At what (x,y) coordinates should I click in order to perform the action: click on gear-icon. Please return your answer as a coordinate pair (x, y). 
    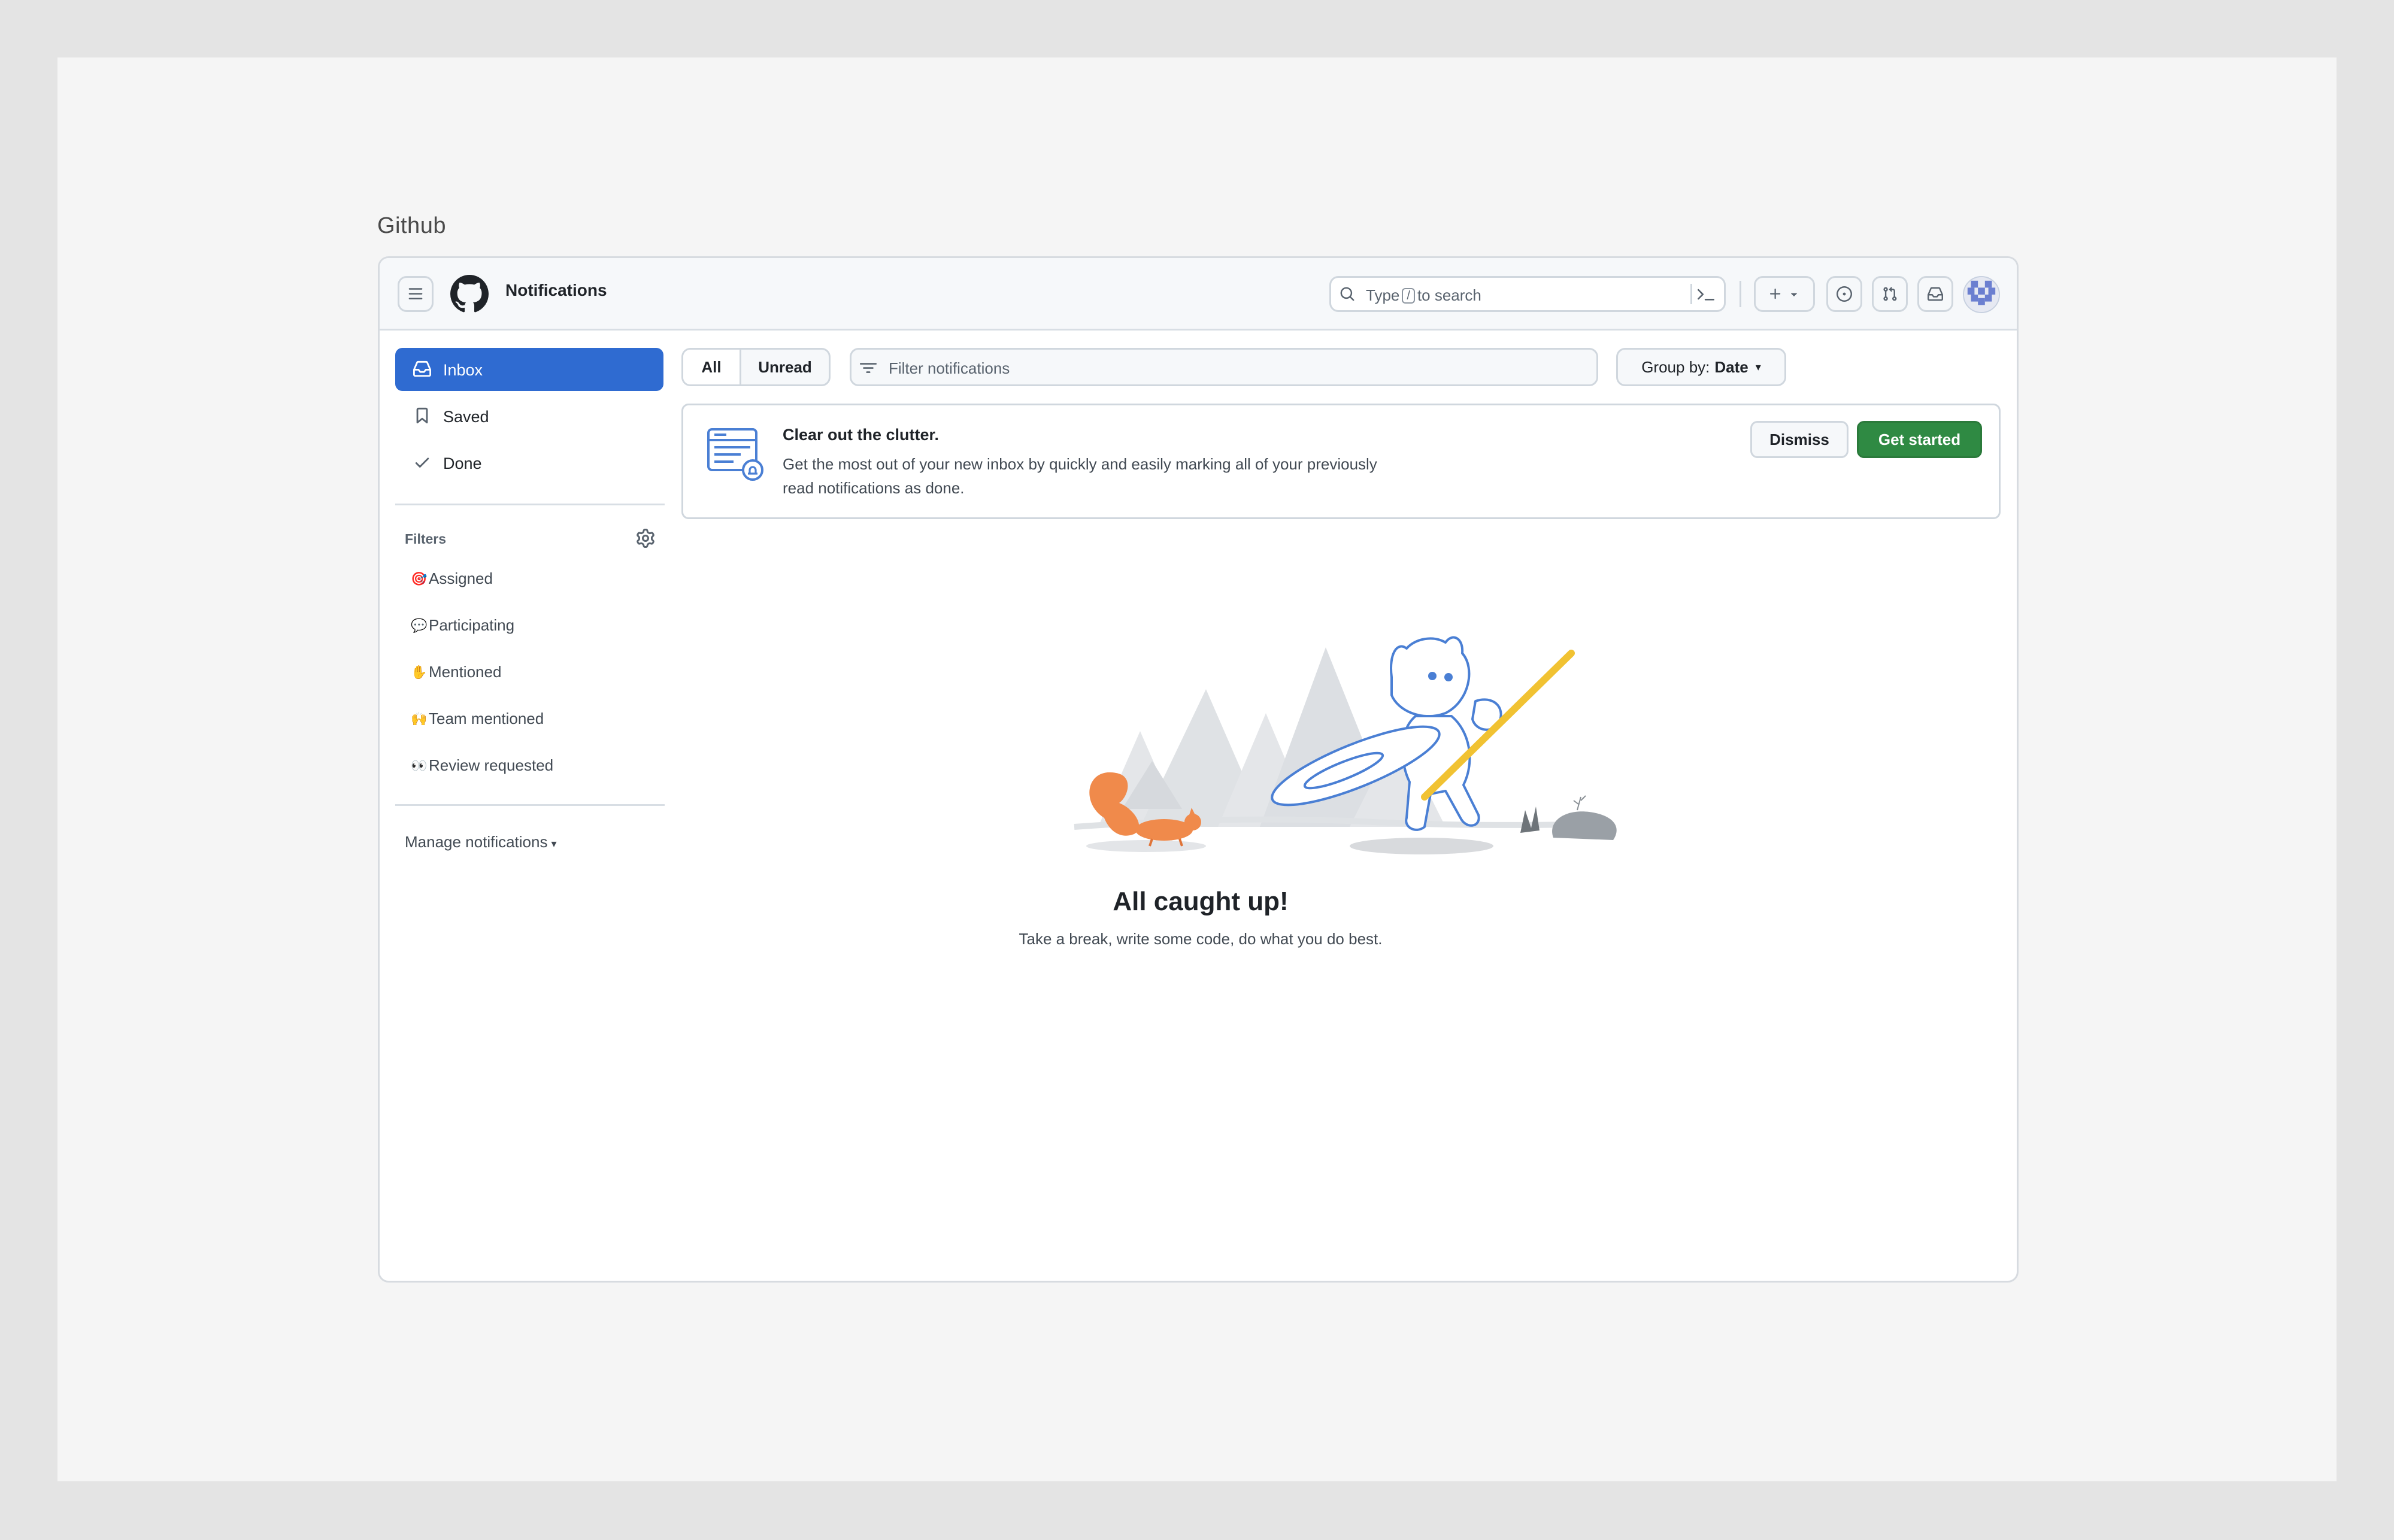
    Looking at the image, I should click on (646, 538).